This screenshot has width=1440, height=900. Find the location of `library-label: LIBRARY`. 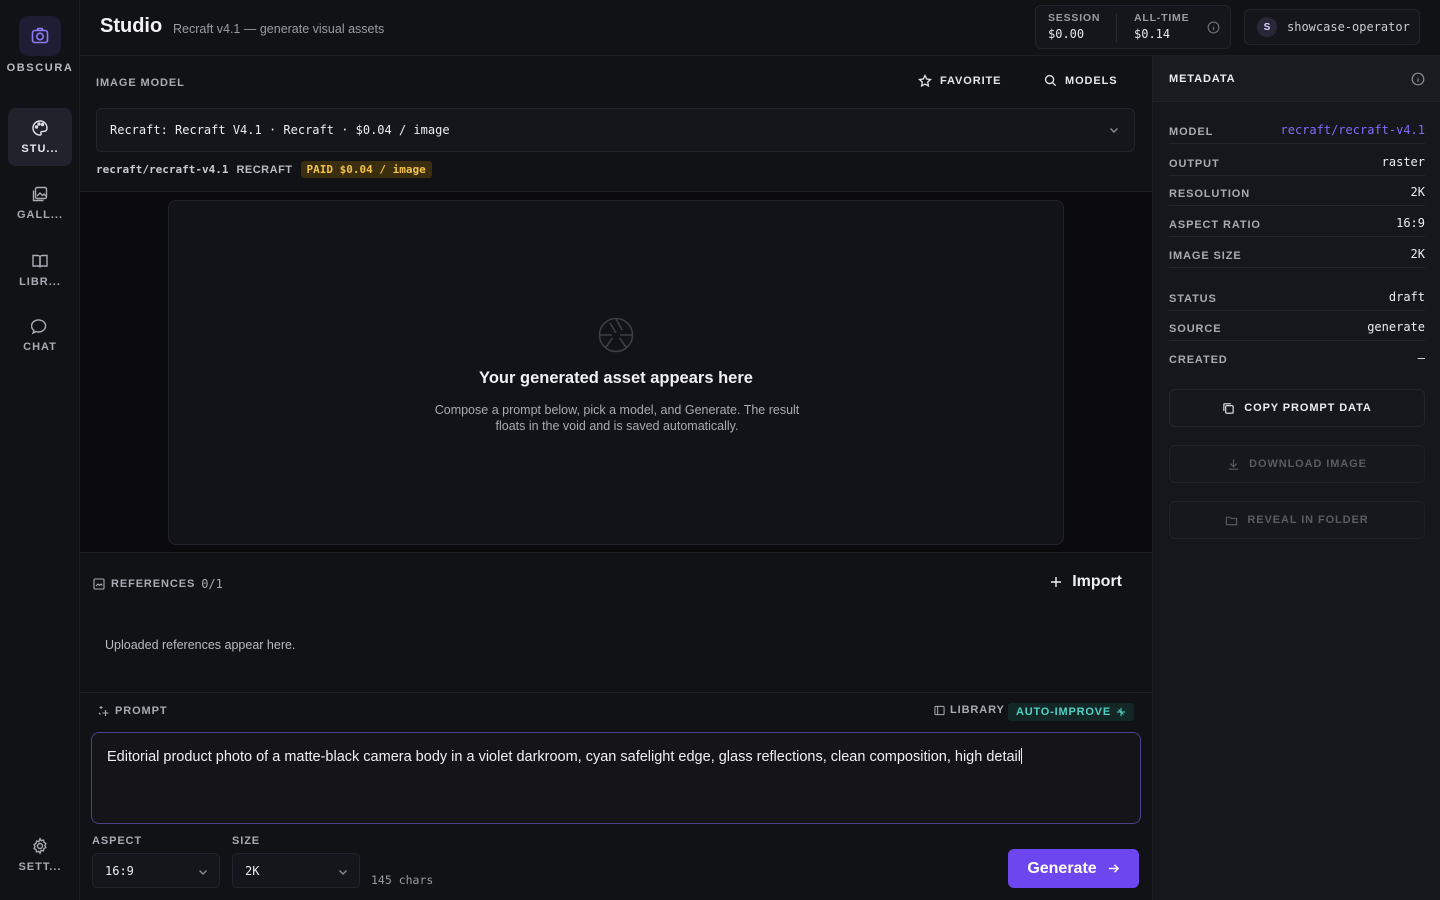

library-label: LIBRARY is located at coordinates (977, 710).